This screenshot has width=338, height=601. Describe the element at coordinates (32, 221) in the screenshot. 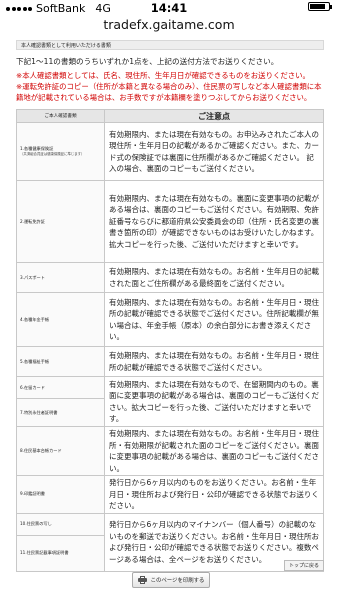

I see `doc-label: 2.運転免許証` at that location.